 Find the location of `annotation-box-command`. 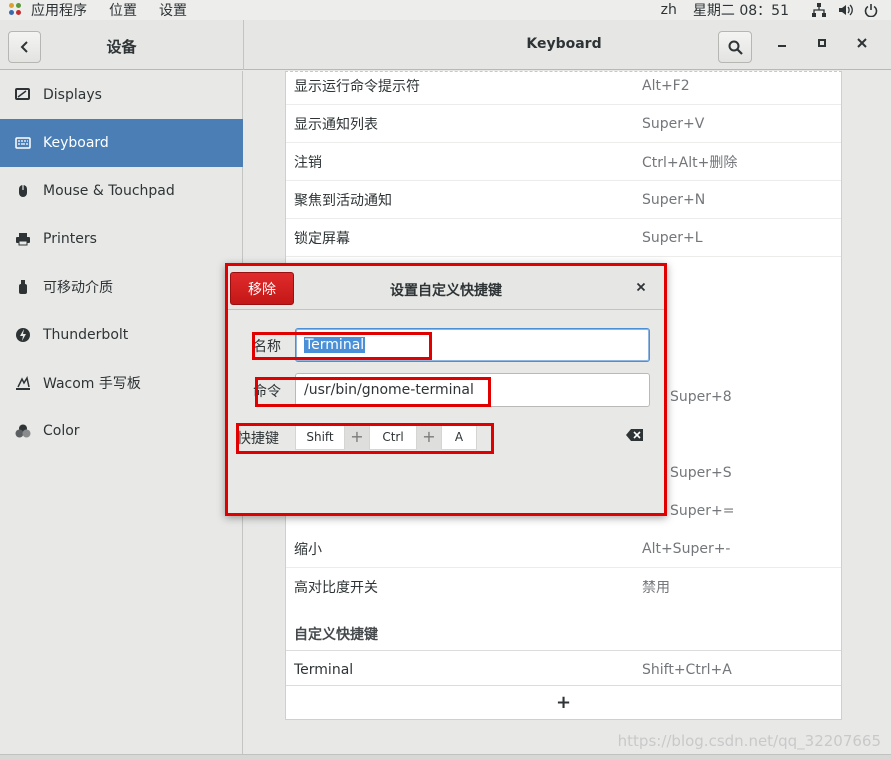

annotation-box-command is located at coordinates (373, 392).